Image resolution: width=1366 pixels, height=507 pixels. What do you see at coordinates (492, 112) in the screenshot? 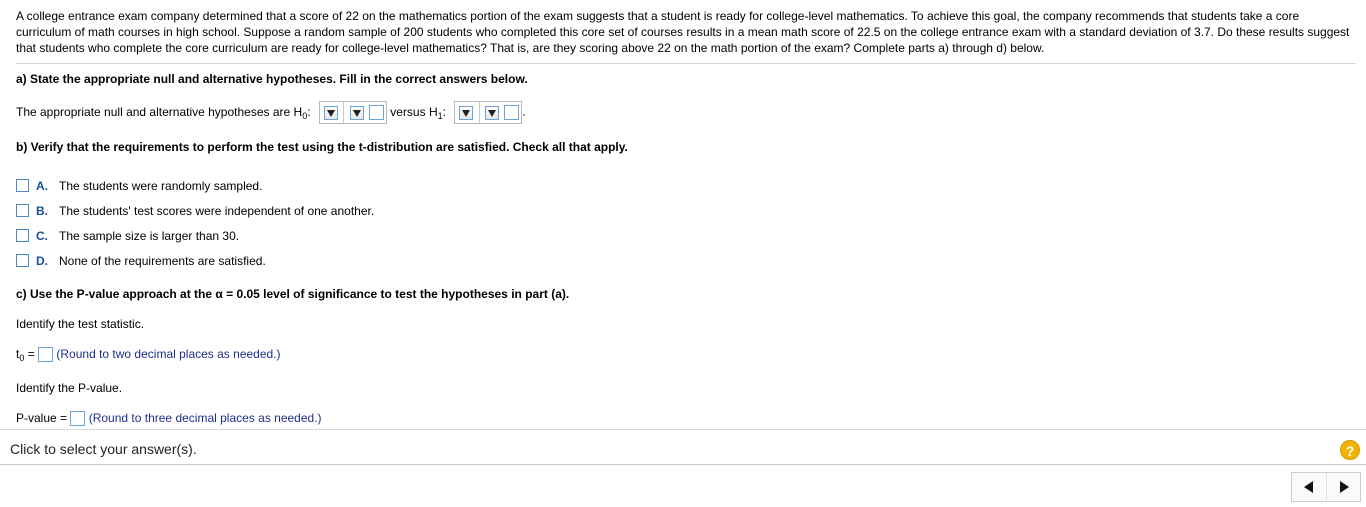
I see `h1-operator-dropdown` at bounding box center [492, 112].